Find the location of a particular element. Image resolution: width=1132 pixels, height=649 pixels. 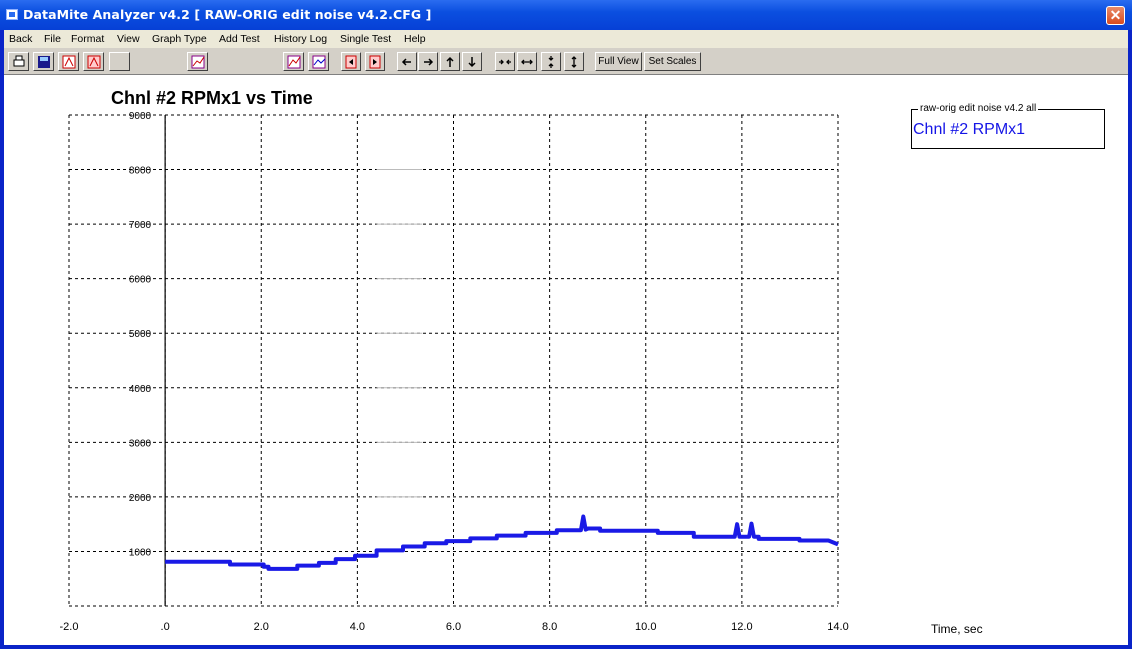

arrow-down-icon is located at coordinates (472, 62).